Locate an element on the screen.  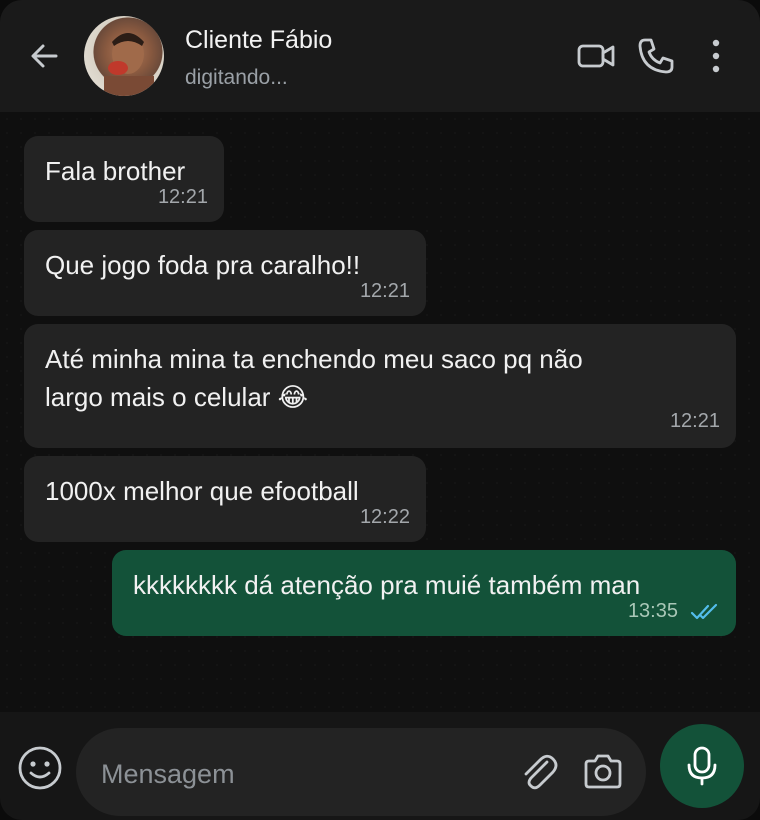
message-text: 1000x melhor que efootball is located at coordinates (202, 491).